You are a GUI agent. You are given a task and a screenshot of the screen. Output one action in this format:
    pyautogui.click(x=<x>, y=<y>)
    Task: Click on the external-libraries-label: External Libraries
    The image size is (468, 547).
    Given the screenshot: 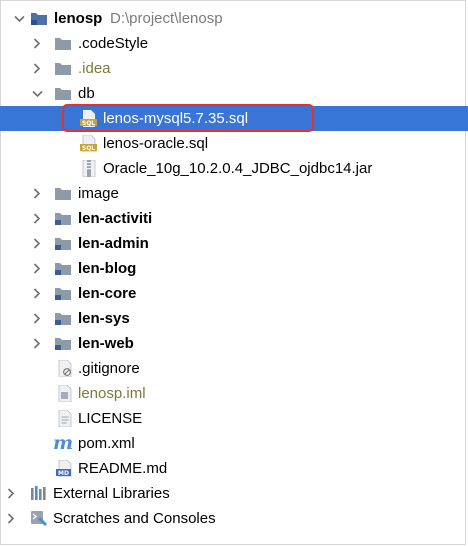 What is the action you would take?
    pyautogui.click(x=111, y=493)
    